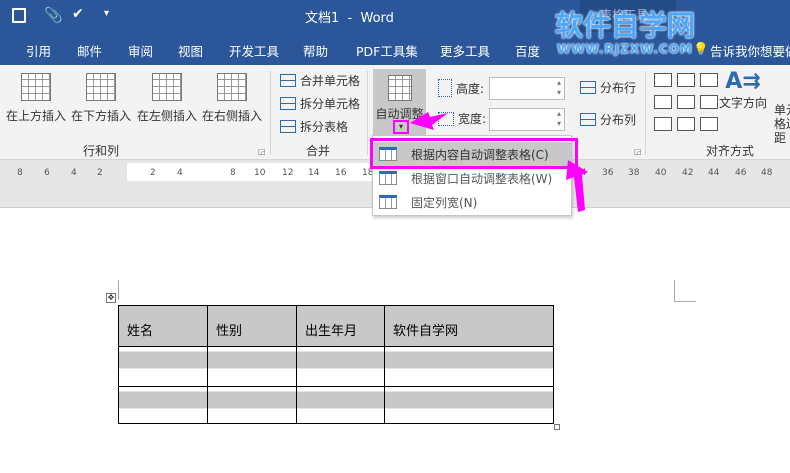 Image resolution: width=790 pixels, height=473 pixels. Describe the element at coordinates (340, 326) in the screenshot. I see `table-cell: 出生年月` at that location.